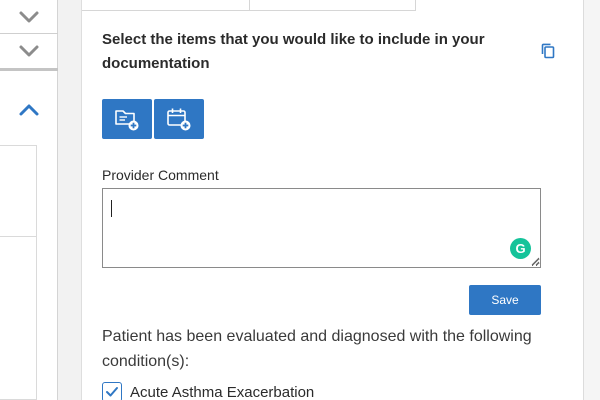  I want to click on calendar-add-icon, so click(179, 119).